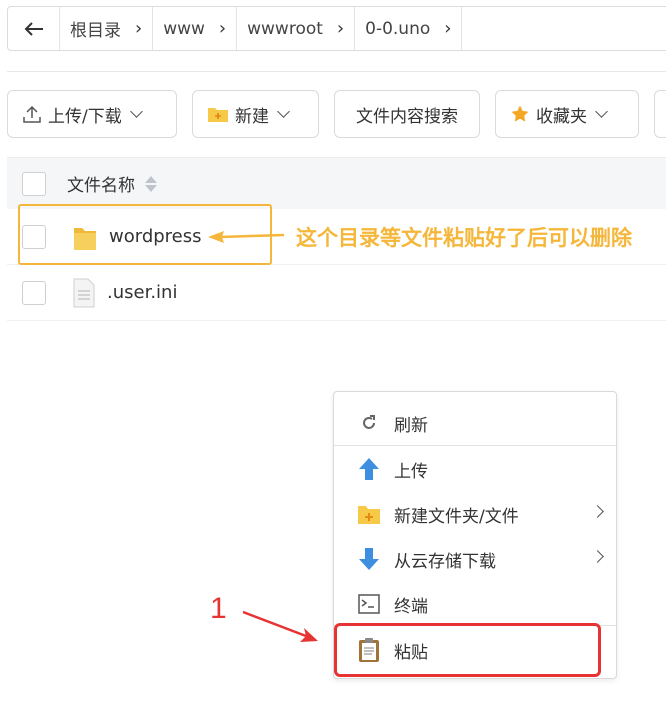 Image resolution: width=666 pixels, height=723 pixels. What do you see at coordinates (475, 469) in the screenshot?
I see `menu-item-upload: 上传` at bounding box center [475, 469].